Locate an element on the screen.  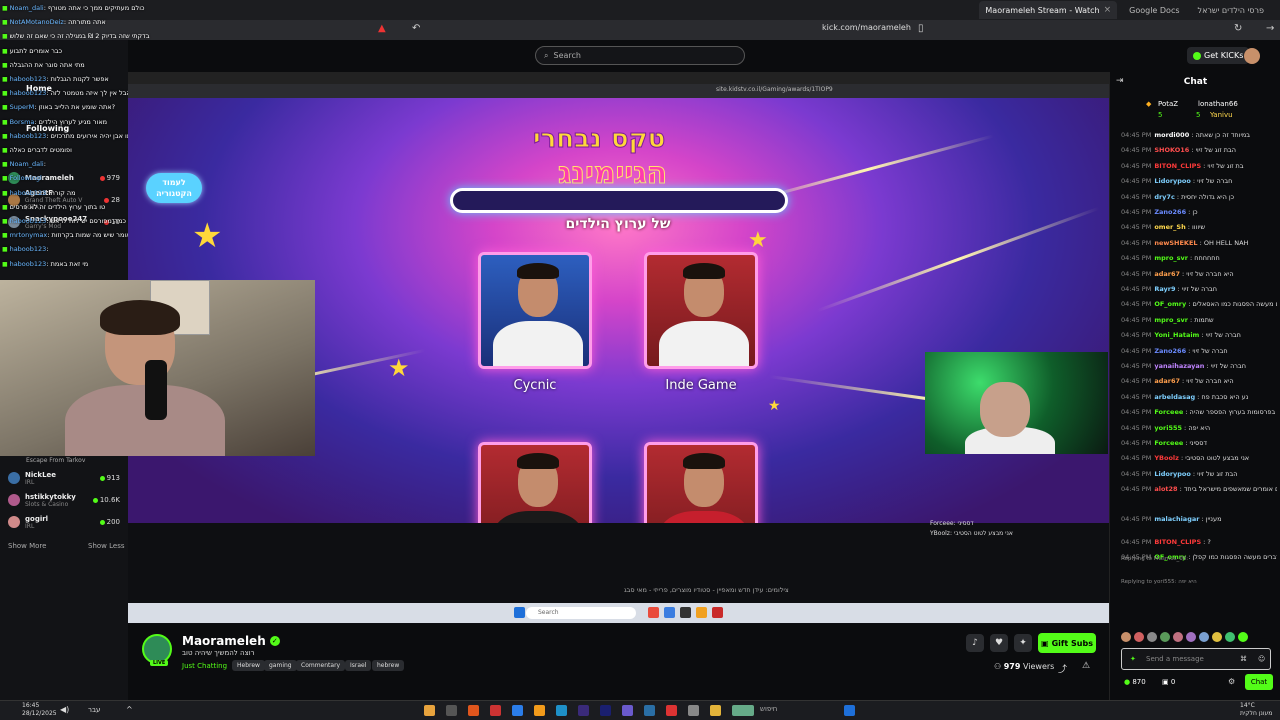
weather-widget: 14°C מעונן חלקית is located at coordinates (1256, 710).